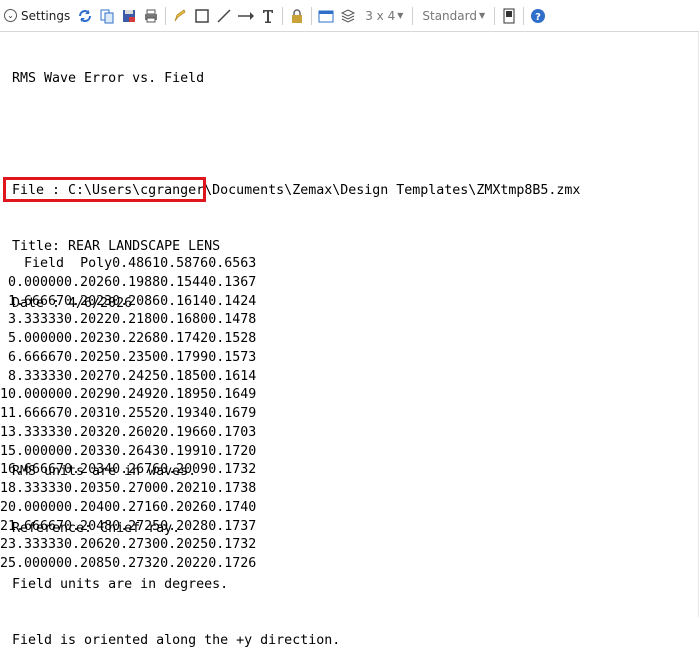 Image resolution: width=699 pixels, height=670 pixels. What do you see at coordinates (88, 432) in the screenshot?
I see `table-cell: 0.2032` at bounding box center [88, 432].